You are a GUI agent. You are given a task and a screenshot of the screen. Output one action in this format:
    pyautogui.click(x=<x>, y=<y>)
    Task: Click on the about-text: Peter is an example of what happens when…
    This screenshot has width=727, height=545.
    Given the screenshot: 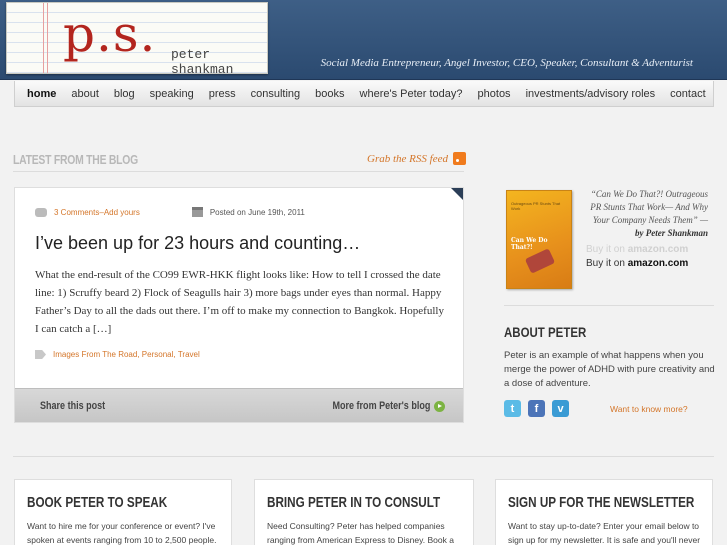 What is the action you would take?
    pyautogui.click(x=609, y=369)
    